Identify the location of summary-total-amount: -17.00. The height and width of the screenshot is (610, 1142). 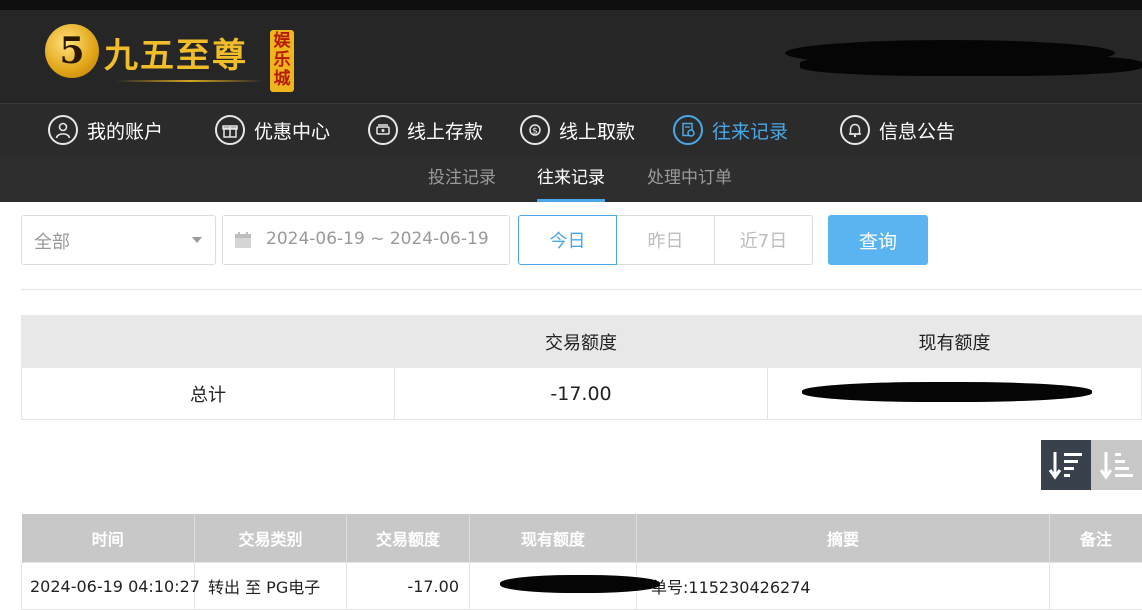
(581, 394).